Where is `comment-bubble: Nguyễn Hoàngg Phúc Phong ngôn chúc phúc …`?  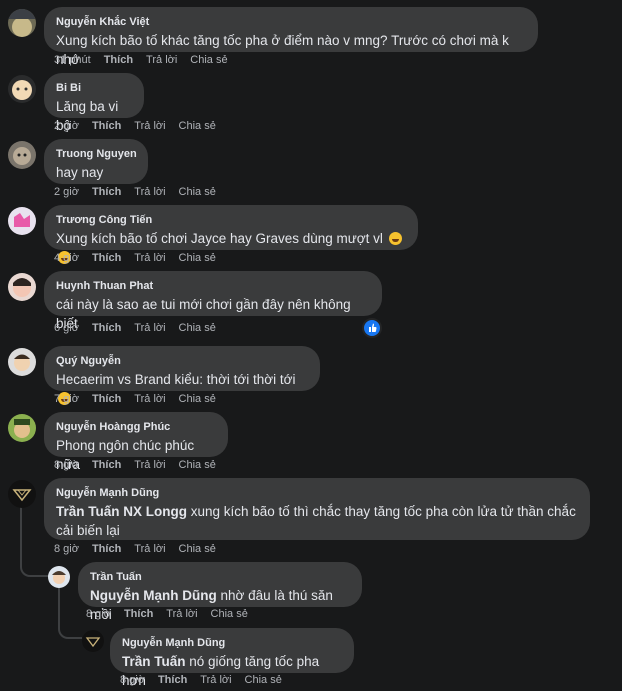 comment-bubble: Nguyễn Hoàngg Phúc Phong ngôn chúc phúc … is located at coordinates (136, 442).